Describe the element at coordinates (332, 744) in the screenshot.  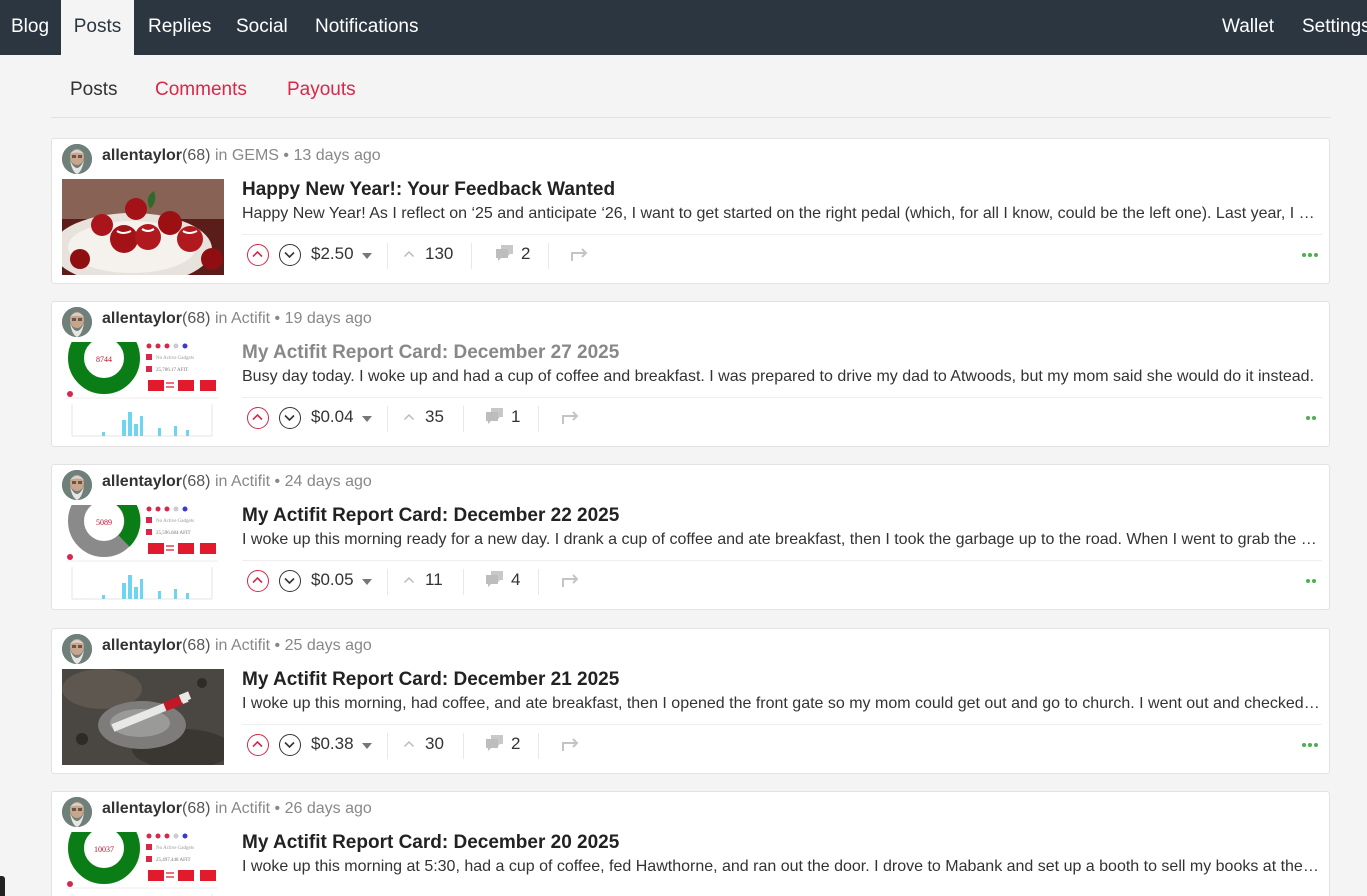
I see `payout-value: $0.38` at that location.